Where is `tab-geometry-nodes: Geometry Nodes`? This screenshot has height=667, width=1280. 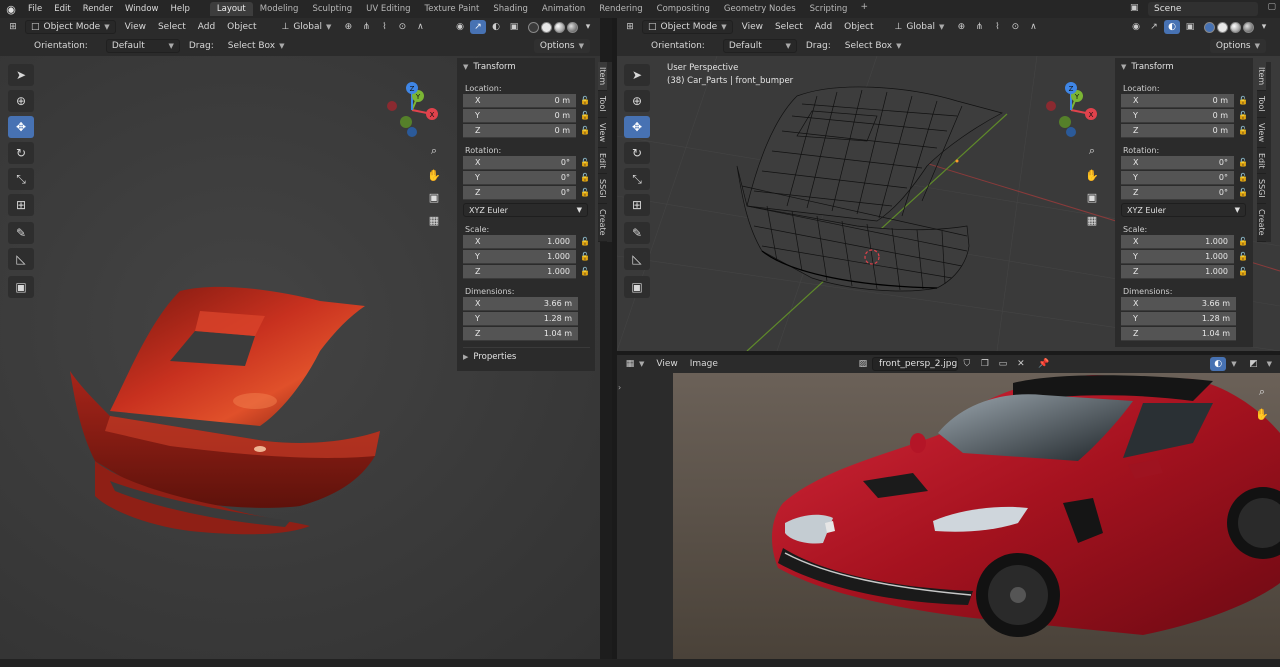
tab-geometry-nodes: Geometry Nodes is located at coordinates (760, 9).